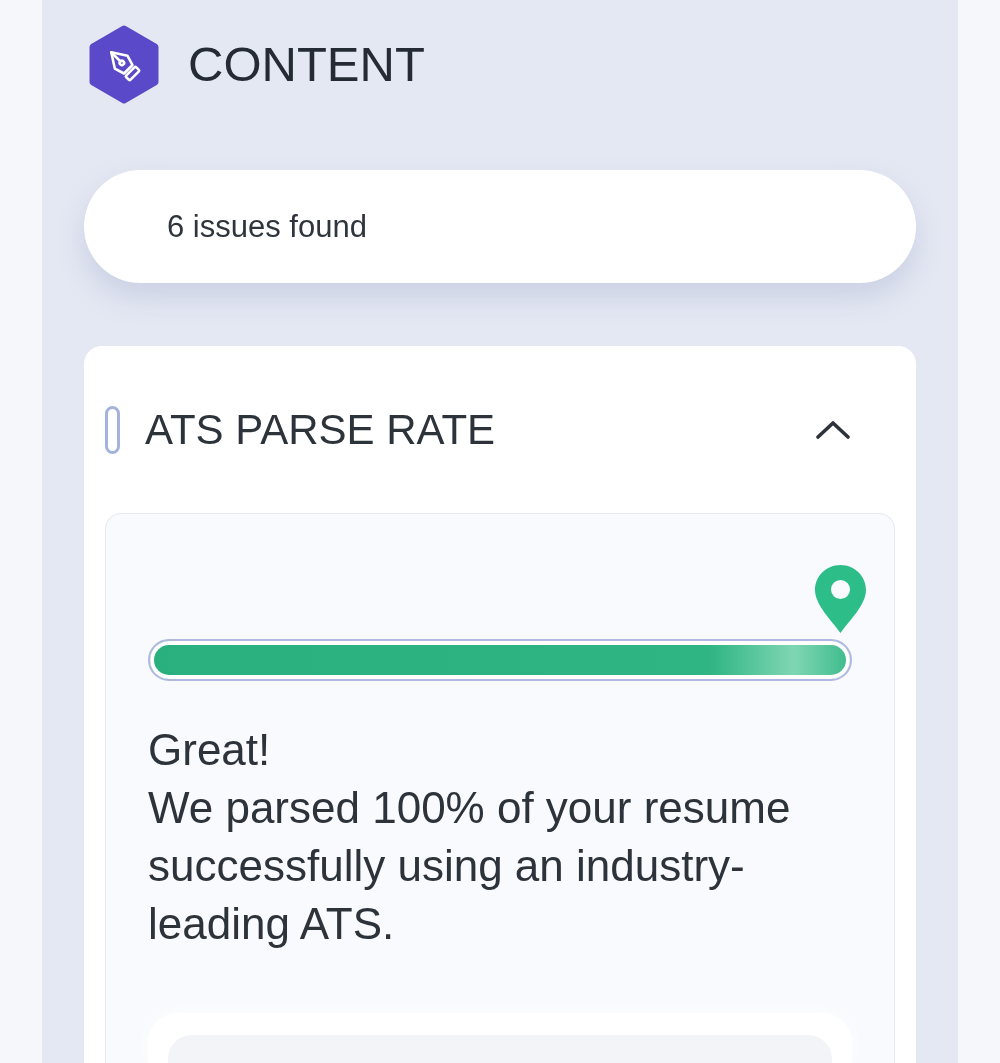 Image resolution: width=1000 pixels, height=1063 pixels. What do you see at coordinates (210, 750) in the screenshot?
I see `result-headline: Great!` at bounding box center [210, 750].